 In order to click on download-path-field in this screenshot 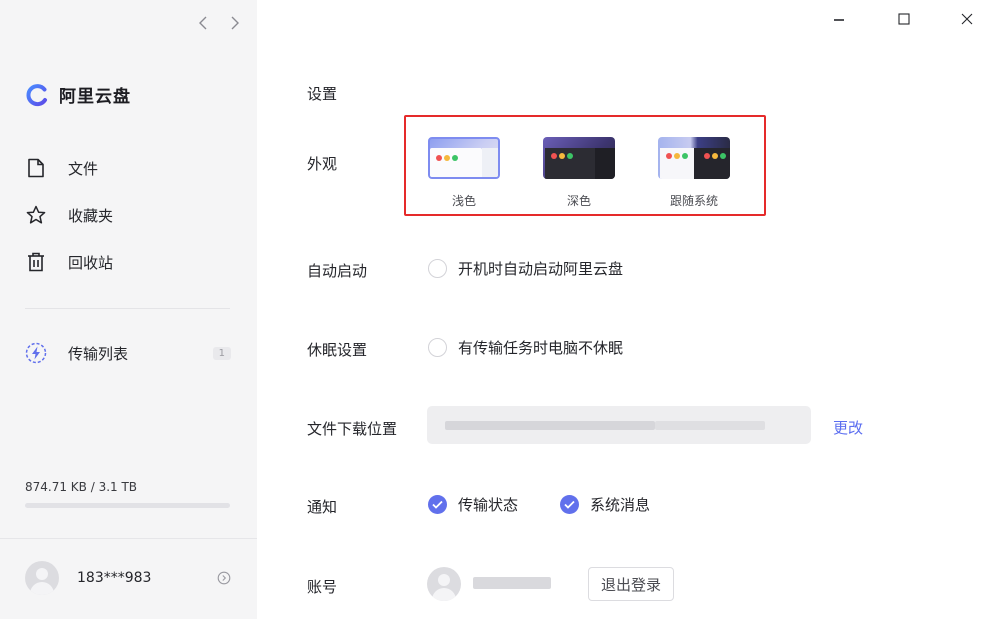, I will do `click(619, 425)`.